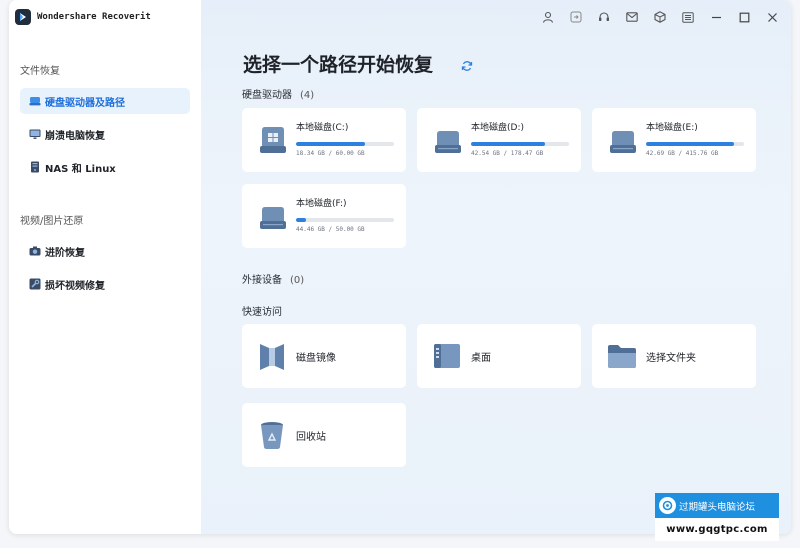  What do you see at coordinates (467, 64) in the screenshot?
I see `refresh-icon` at bounding box center [467, 64].